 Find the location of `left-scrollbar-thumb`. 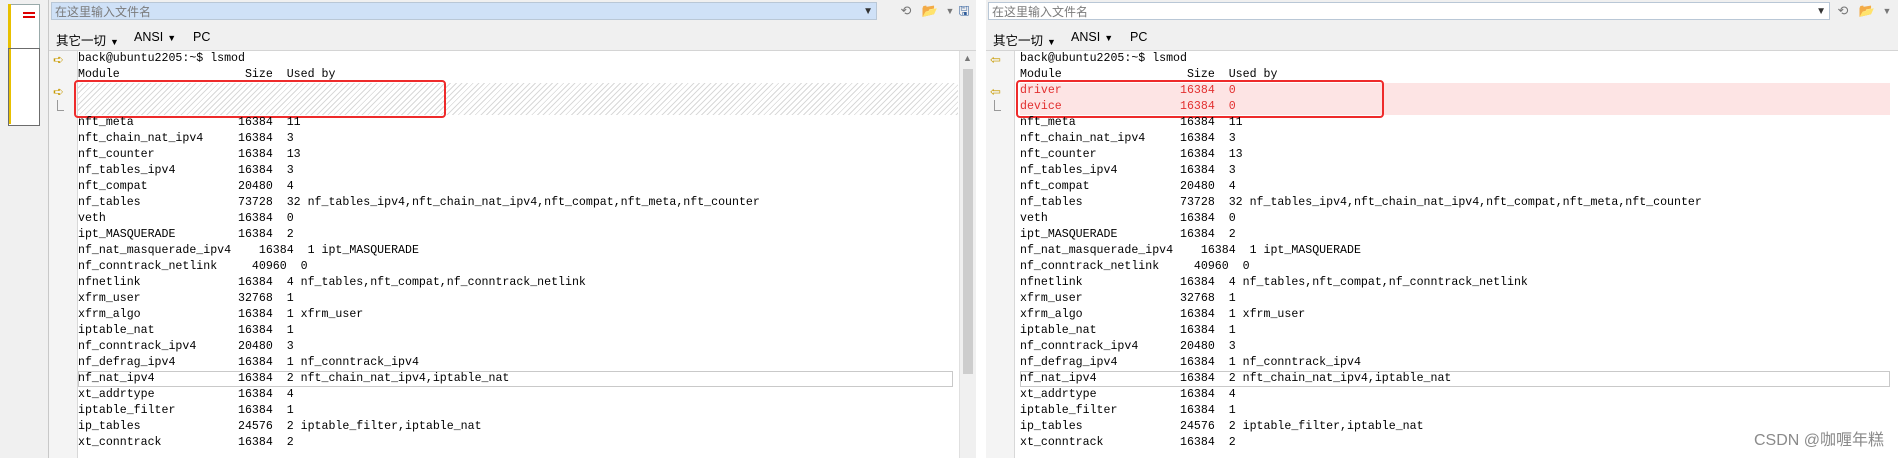

left-scrollbar-thumb is located at coordinates (968, 221).